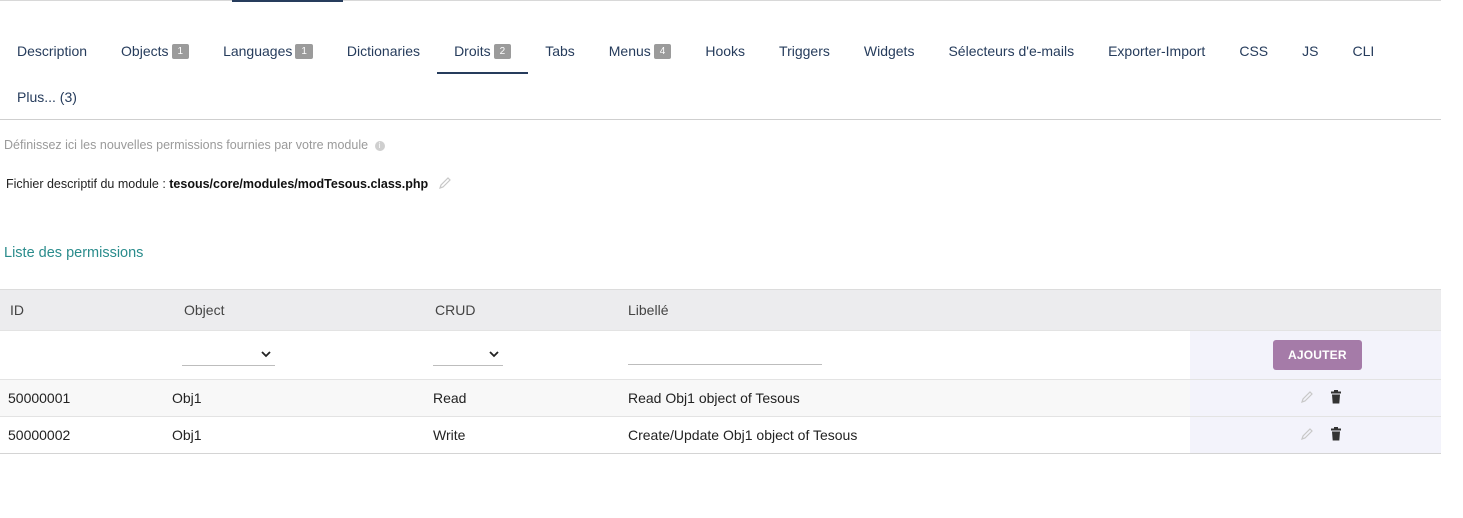 This screenshot has width=1463, height=518. What do you see at coordinates (560, 51) in the screenshot?
I see `tab-tabs: Tabs` at bounding box center [560, 51].